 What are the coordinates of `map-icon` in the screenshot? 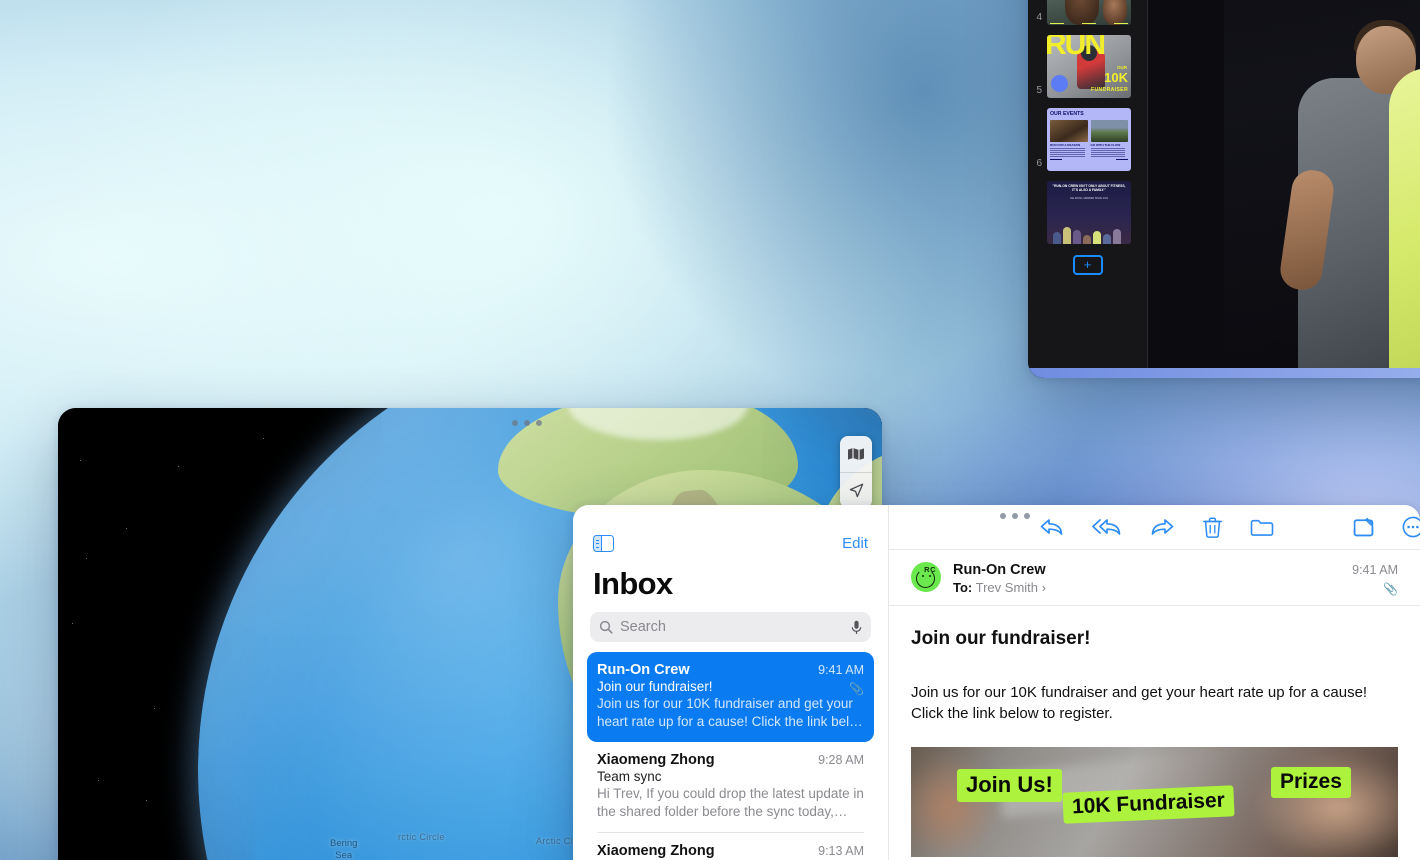 It's located at (856, 454).